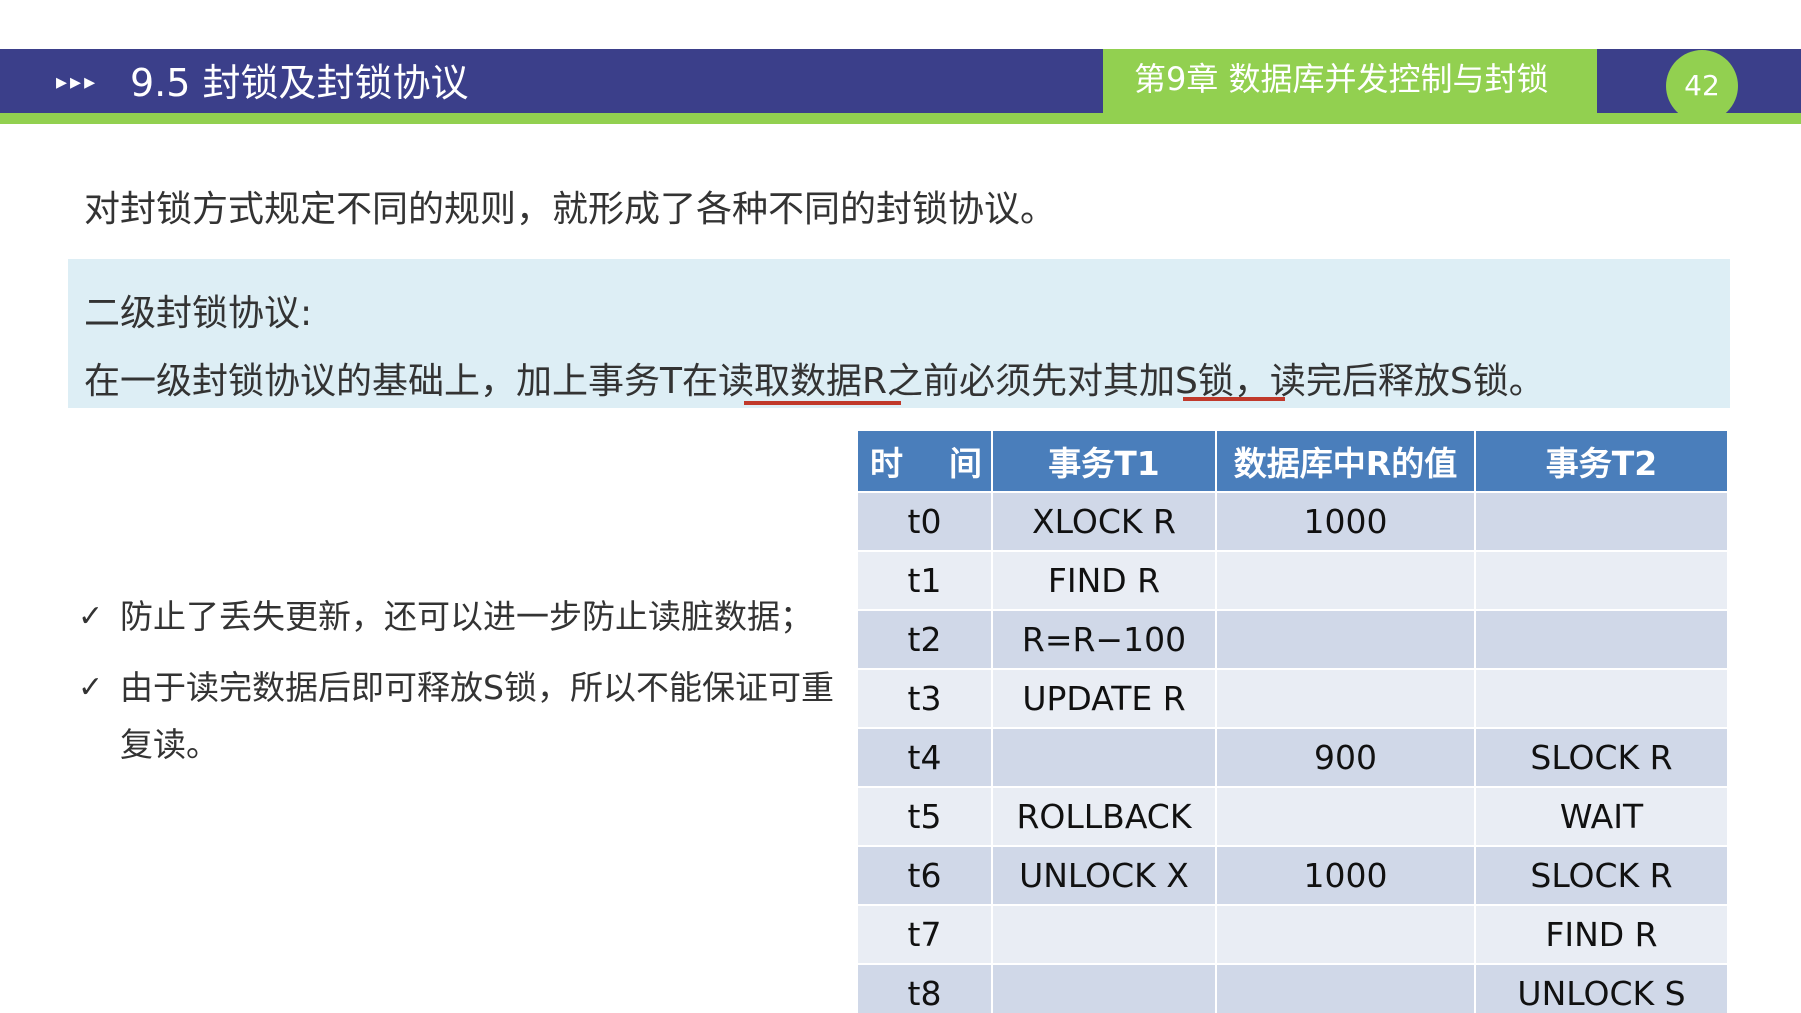 This screenshot has height=1013, width=1801. Describe the element at coordinates (1013, 381) in the screenshot. I see `protocol-desc-part: 之前必须先对其` at that location.